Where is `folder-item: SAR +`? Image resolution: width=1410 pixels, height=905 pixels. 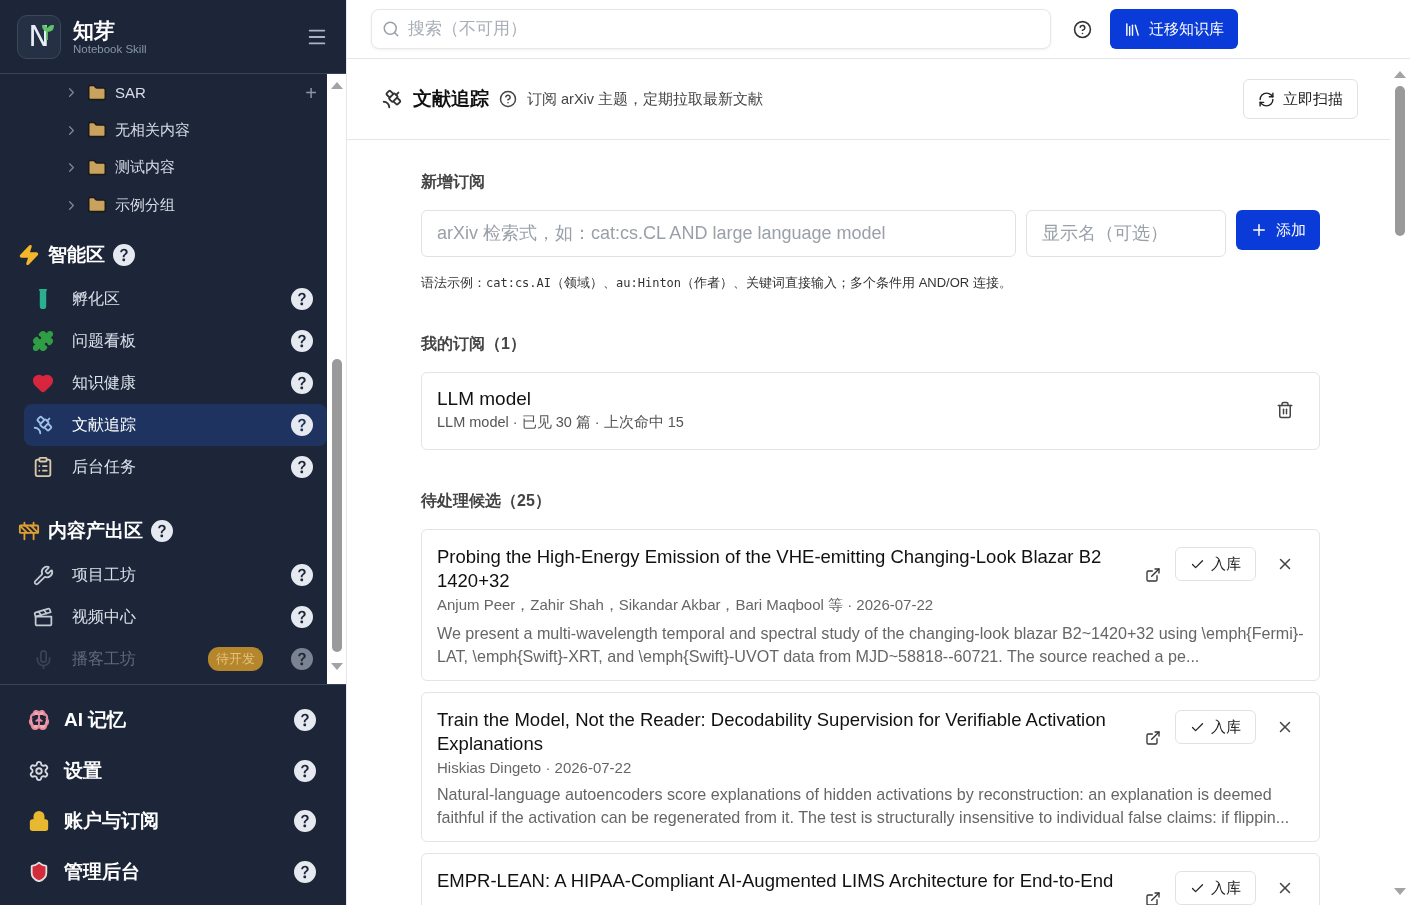
folder-item: SAR + is located at coordinates (163, 93).